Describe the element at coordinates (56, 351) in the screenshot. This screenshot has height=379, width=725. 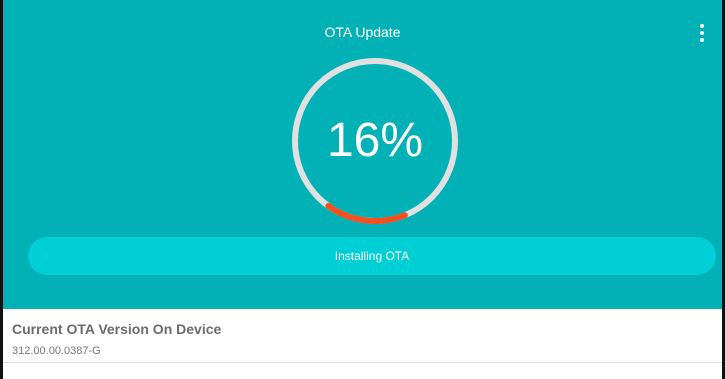
I see `version-value: 312.00.00.0387-G` at that location.